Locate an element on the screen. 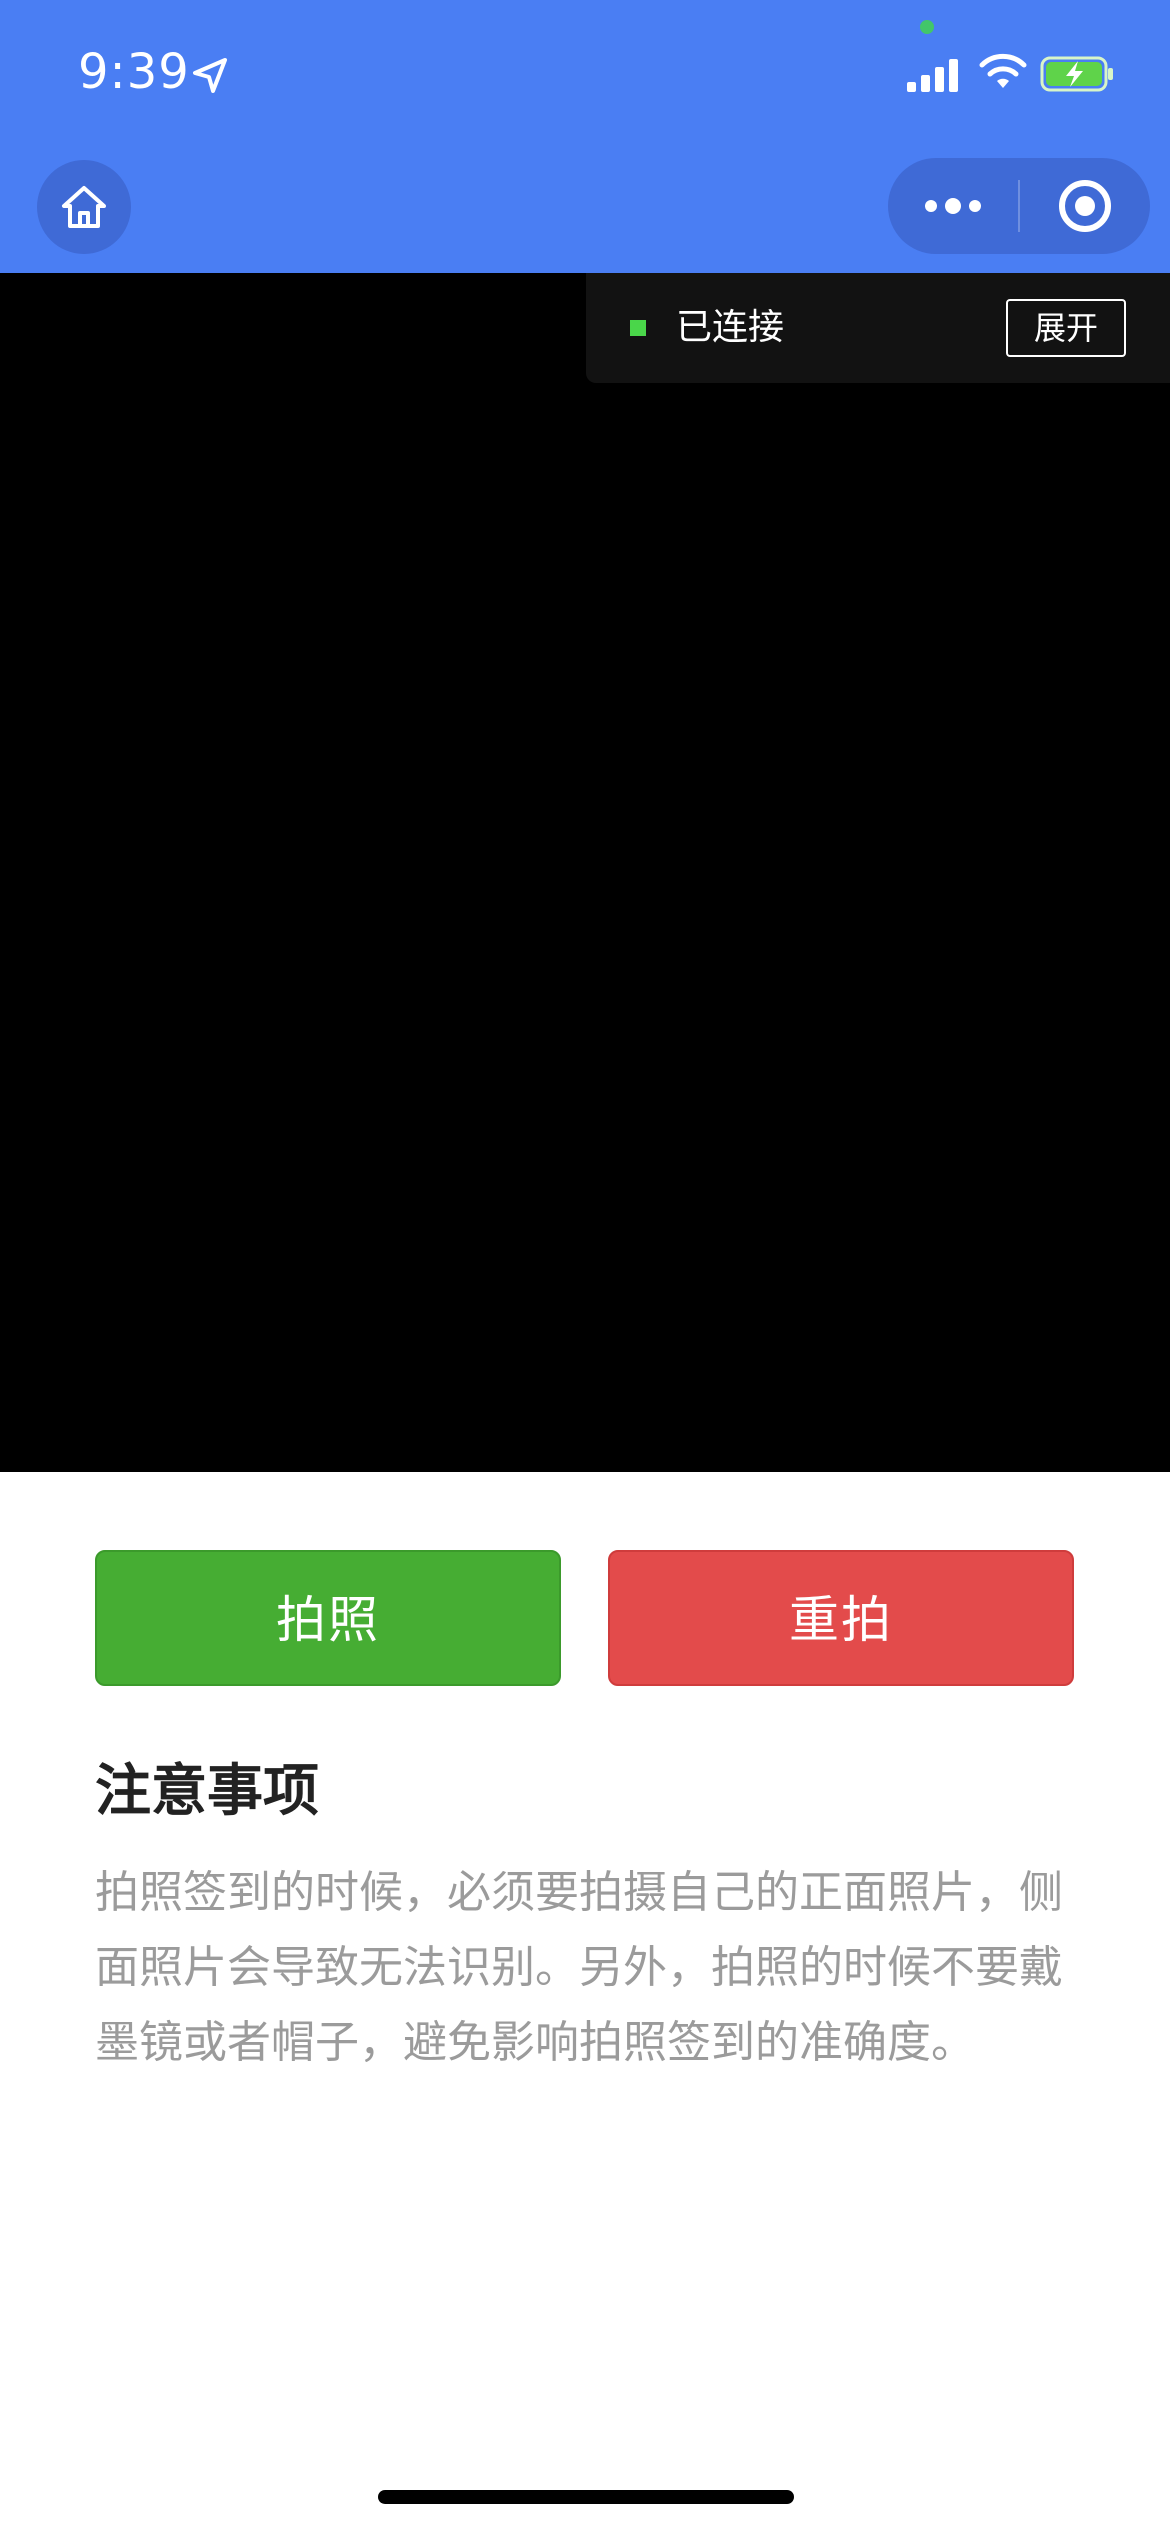 The height and width of the screenshot is (2532, 1170). more-button is located at coordinates (953, 206).